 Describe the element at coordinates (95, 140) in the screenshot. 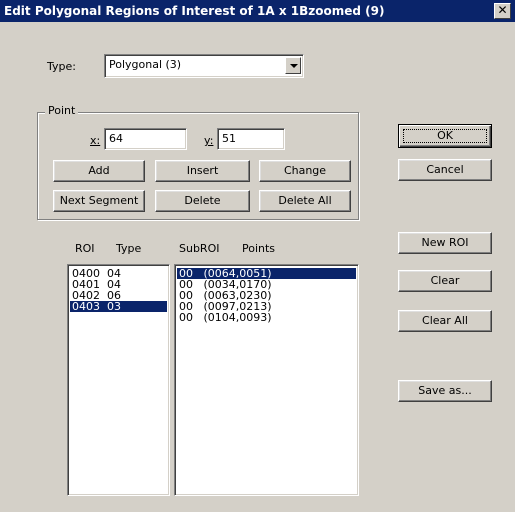

I see `x-label: x:` at that location.